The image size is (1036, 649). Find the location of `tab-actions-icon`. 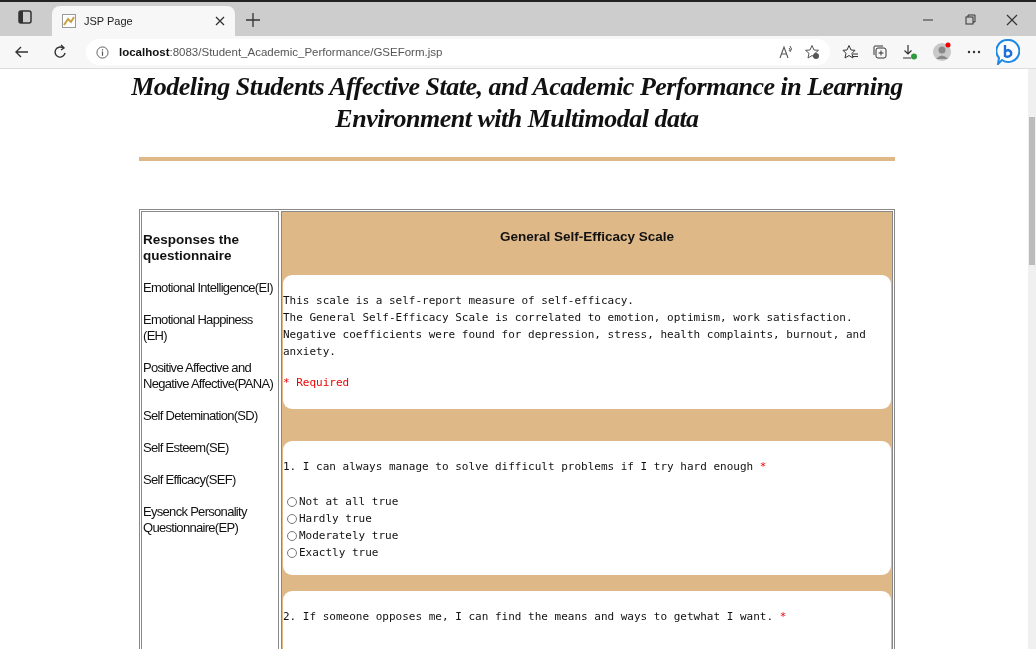

tab-actions-icon is located at coordinates (25, 17).